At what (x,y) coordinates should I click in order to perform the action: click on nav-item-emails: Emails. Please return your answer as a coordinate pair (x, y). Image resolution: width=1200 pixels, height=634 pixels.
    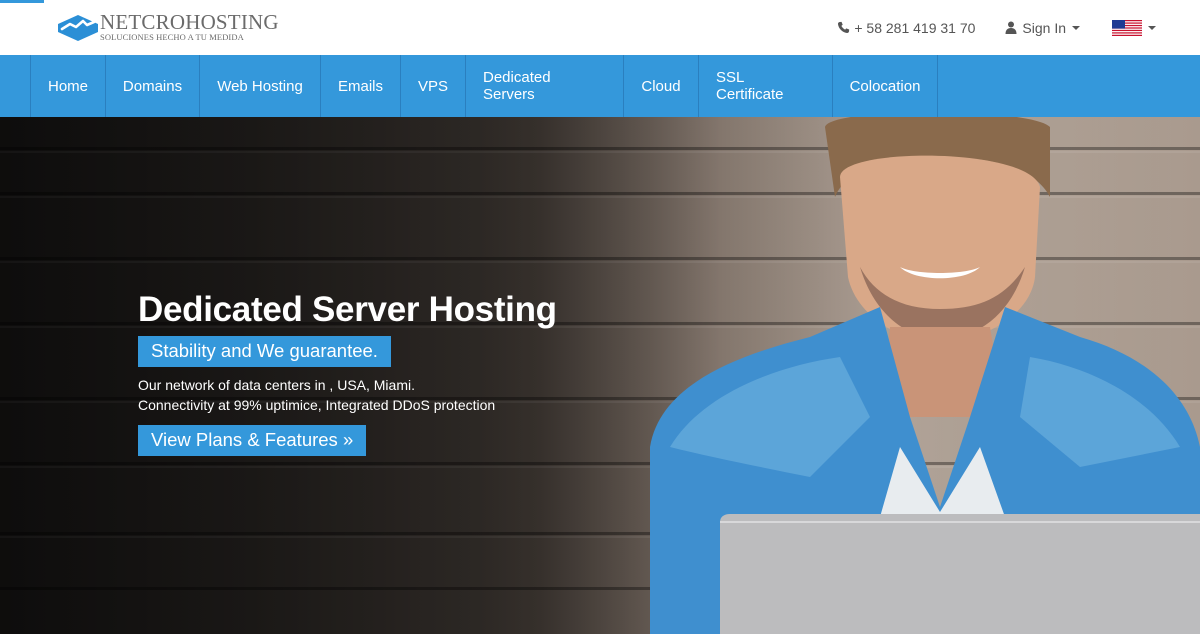
    Looking at the image, I should click on (361, 86).